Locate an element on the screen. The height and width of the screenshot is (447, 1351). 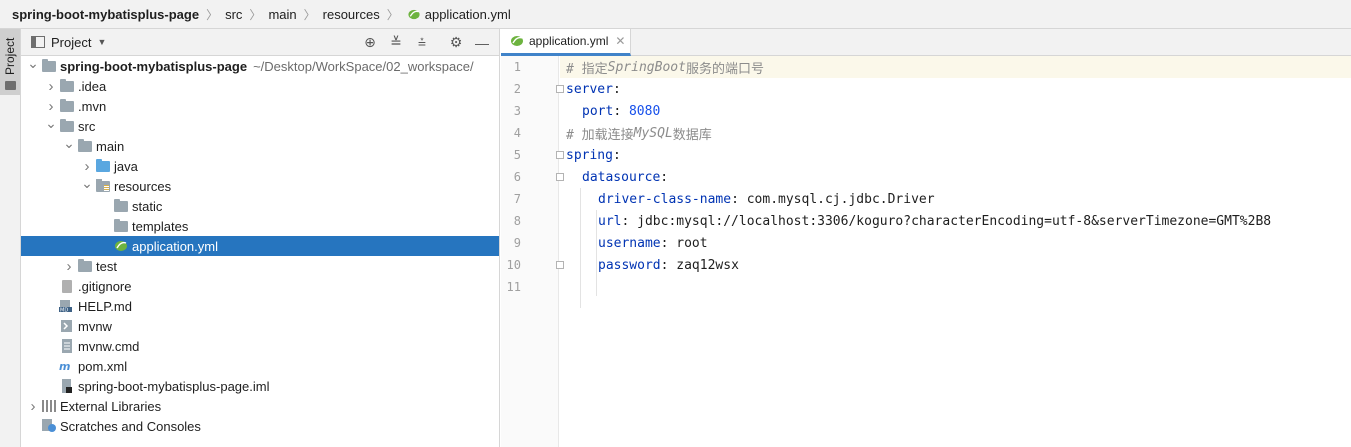
tree-row: › test is located at coordinates (260, 266).